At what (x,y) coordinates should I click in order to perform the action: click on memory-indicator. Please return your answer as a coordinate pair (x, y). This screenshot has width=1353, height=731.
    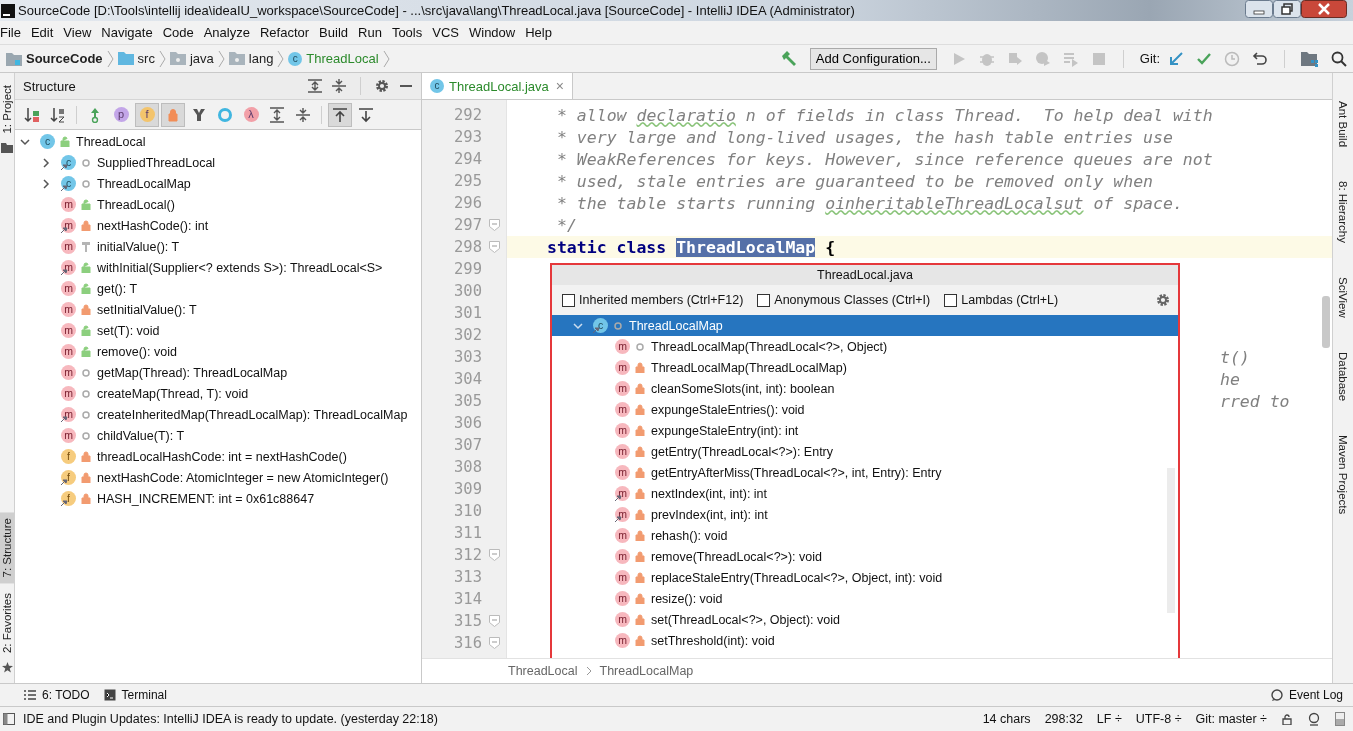
    Looking at the image, I should click on (1340, 719).